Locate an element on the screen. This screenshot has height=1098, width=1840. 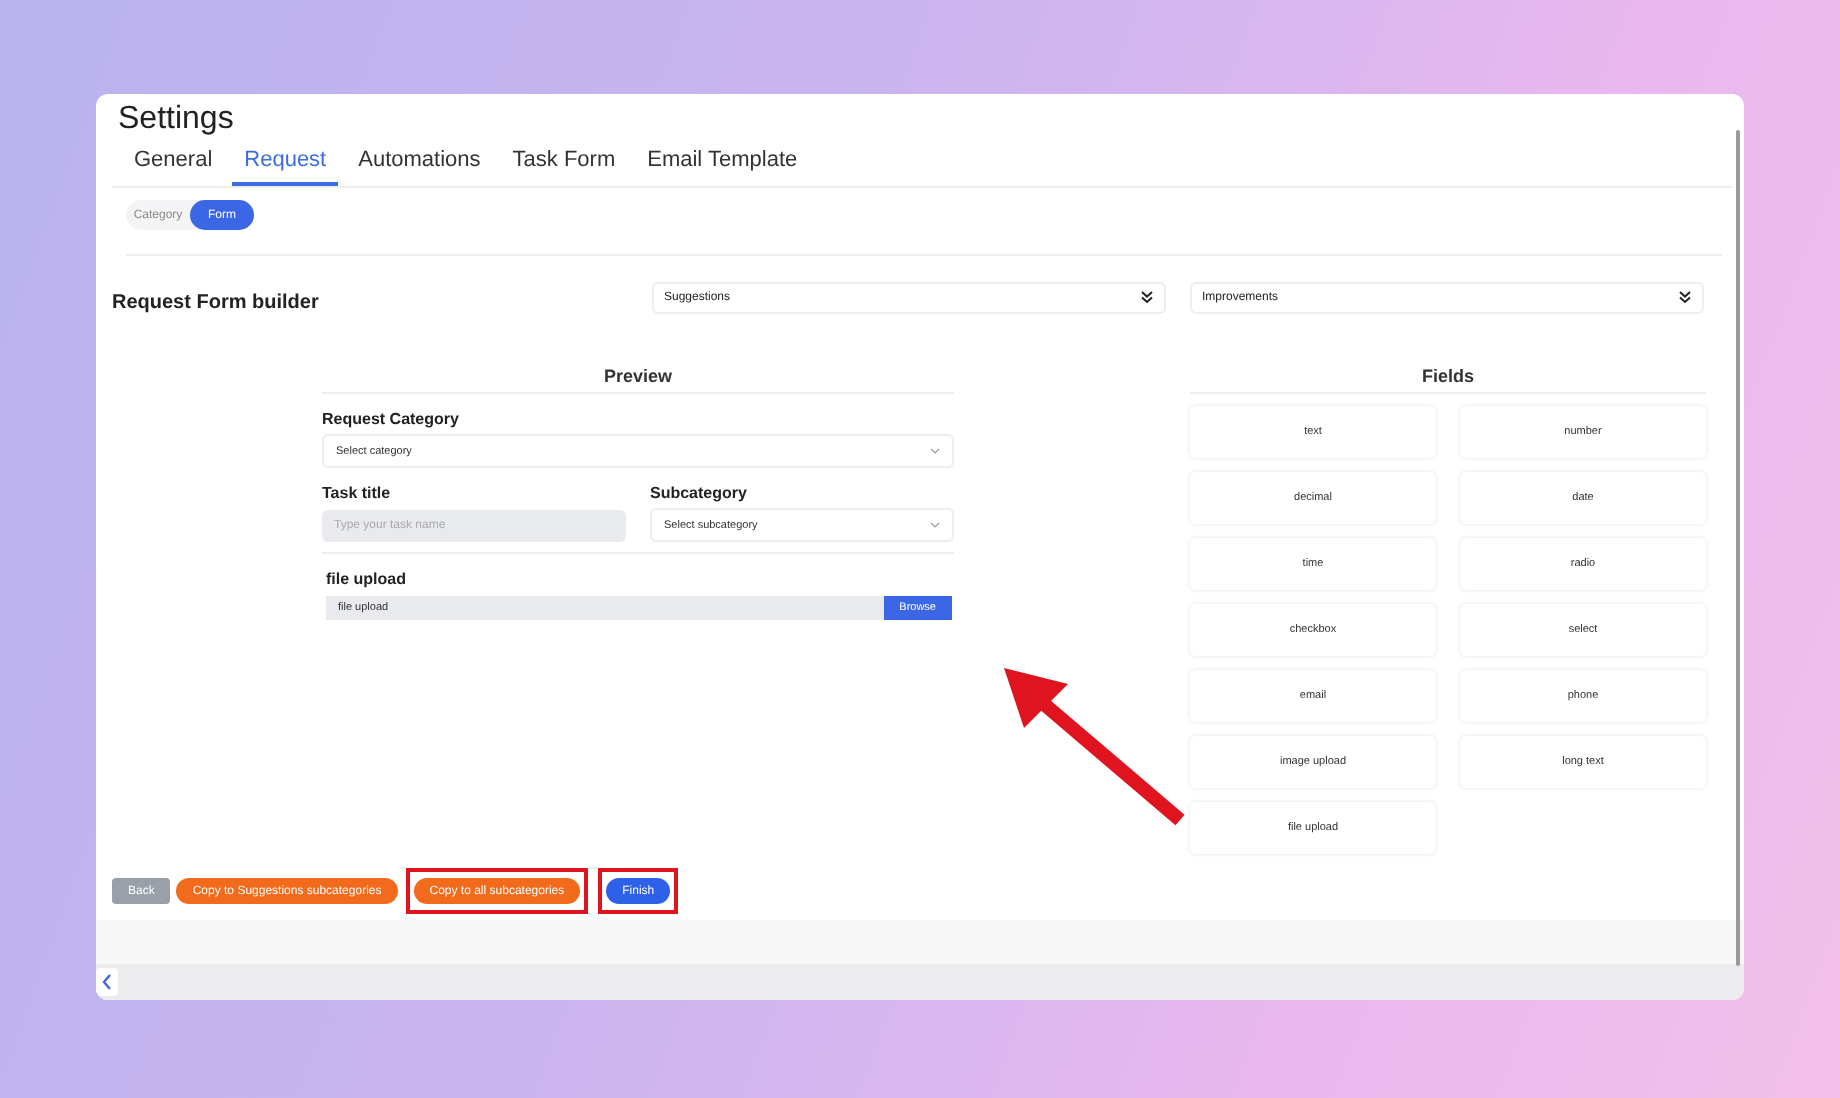
field-label: Request Category is located at coordinates (391, 419).